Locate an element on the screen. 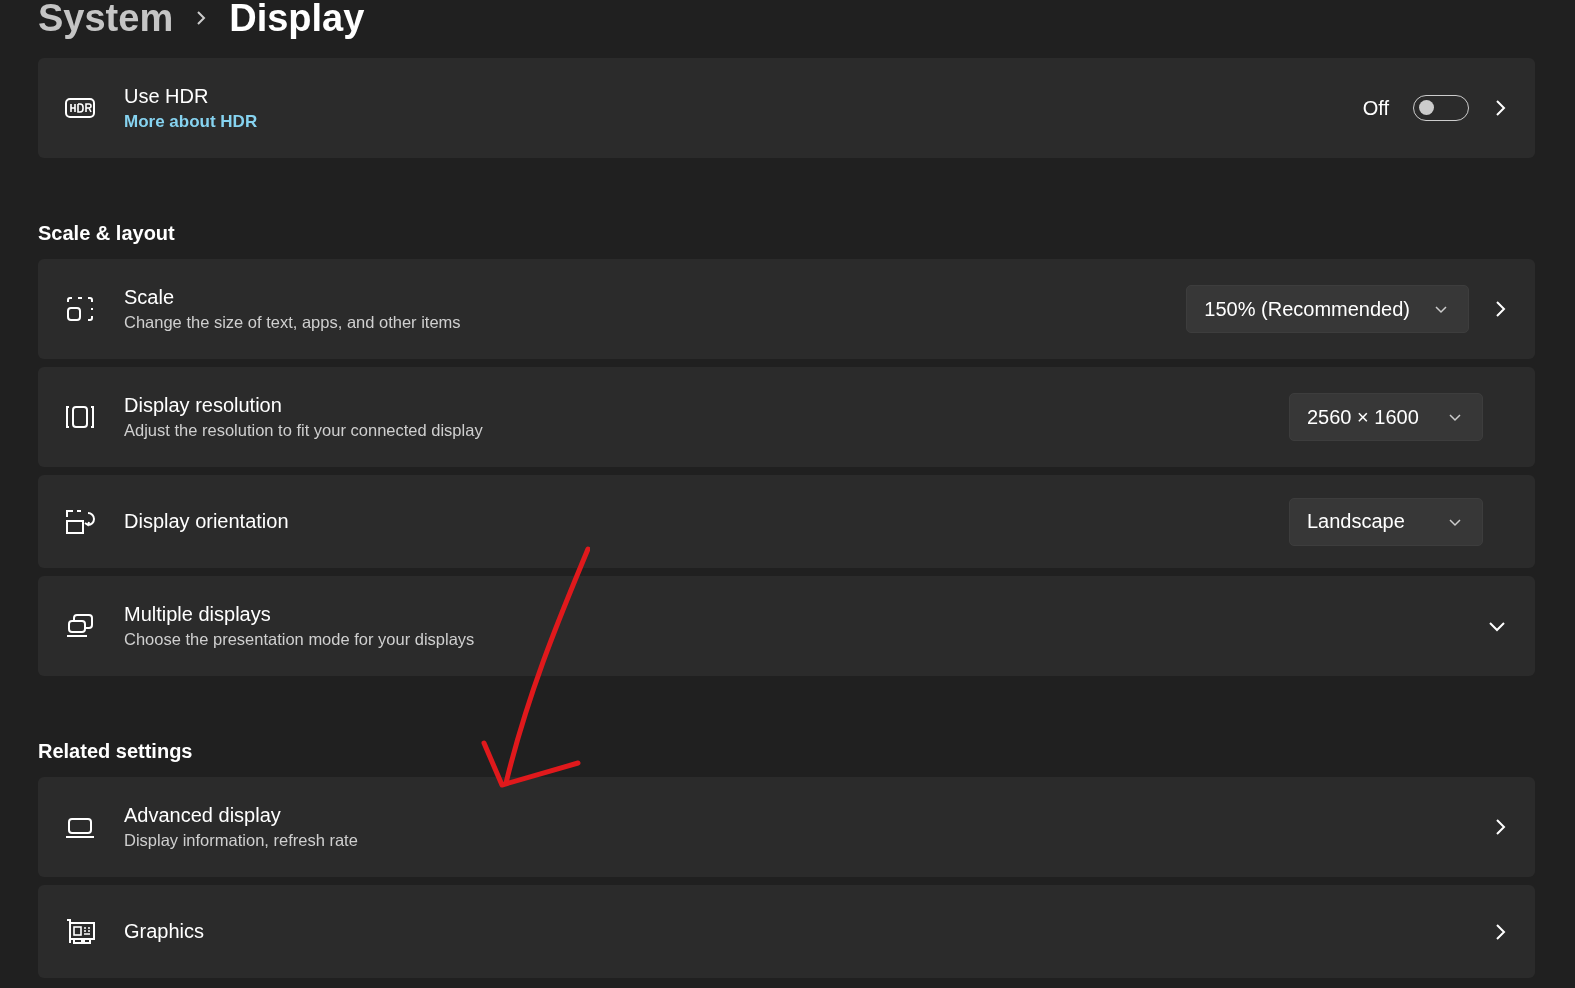 This screenshot has width=1575, height=988. setting-title: Display orientation is located at coordinates (207, 521).